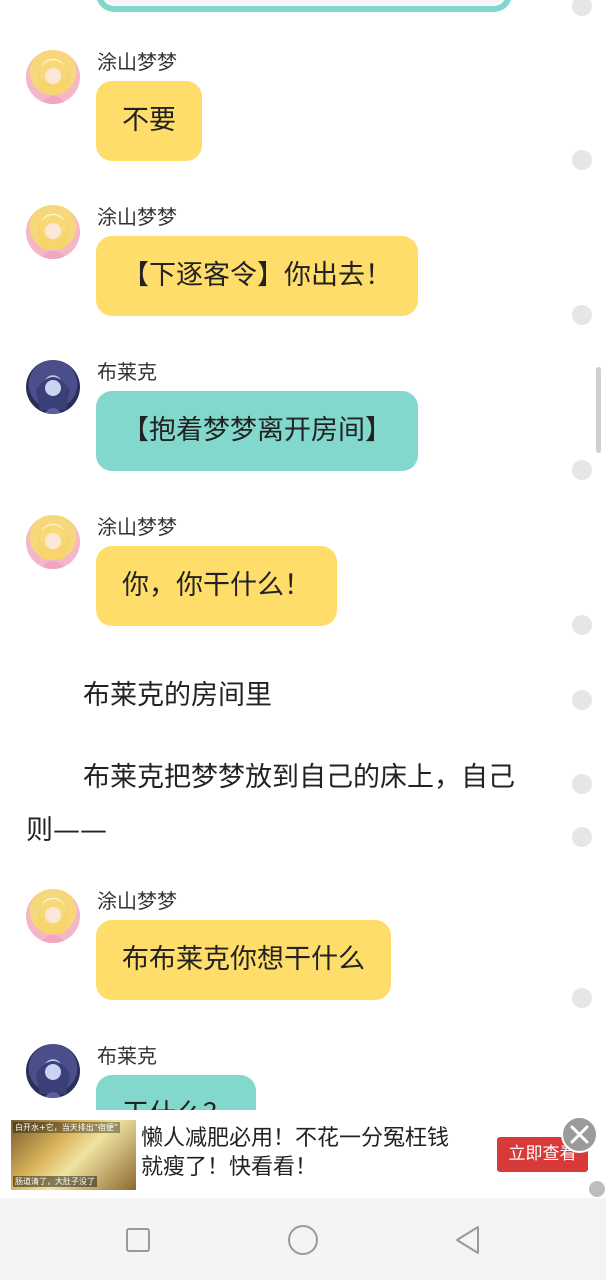 This screenshot has width=606, height=1280. Describe the element at coordinates (295, 1138) in the screenshot. I see `ad-line: 懒人减肥必用！不花一分冤枉钱` at that location.